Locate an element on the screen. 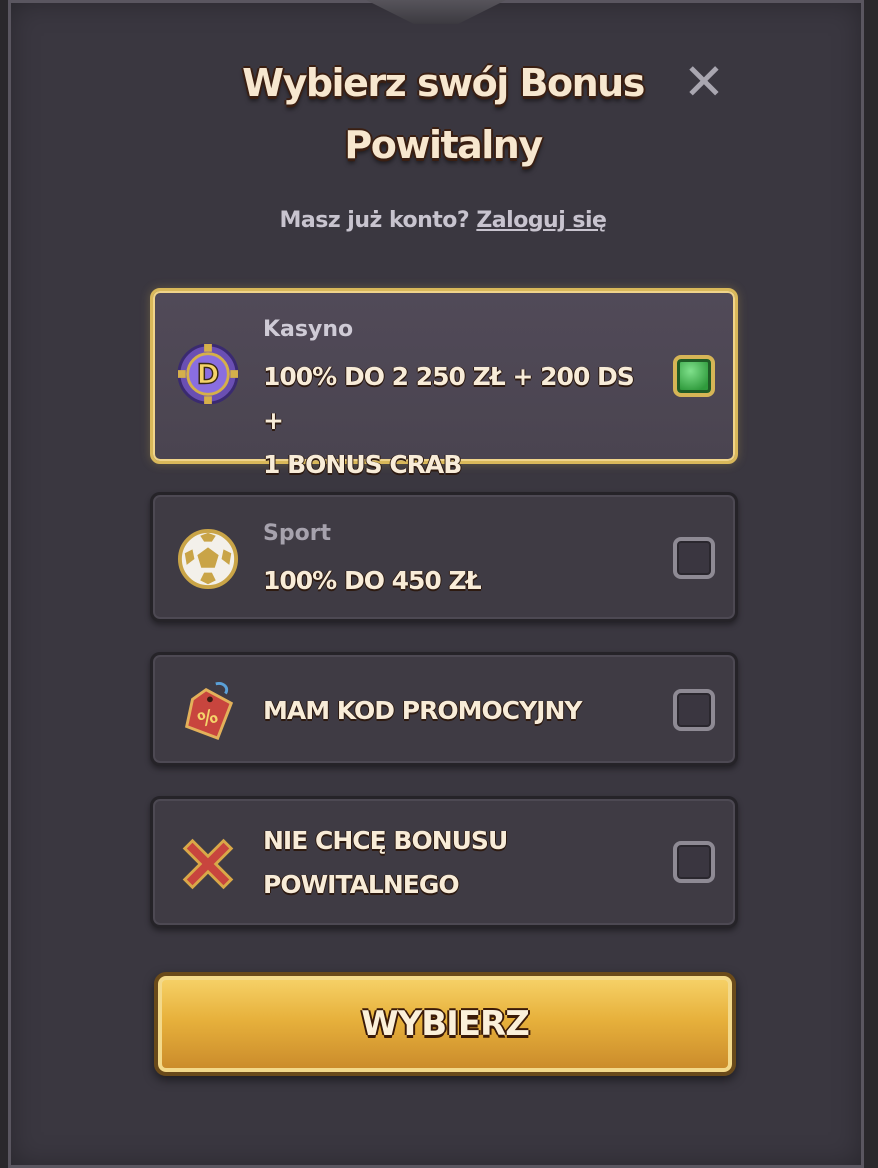 The height and width of the screenshot is (1168, 878). option-title-line-2: POWITALNEGO is located at coordinates (361, 884).